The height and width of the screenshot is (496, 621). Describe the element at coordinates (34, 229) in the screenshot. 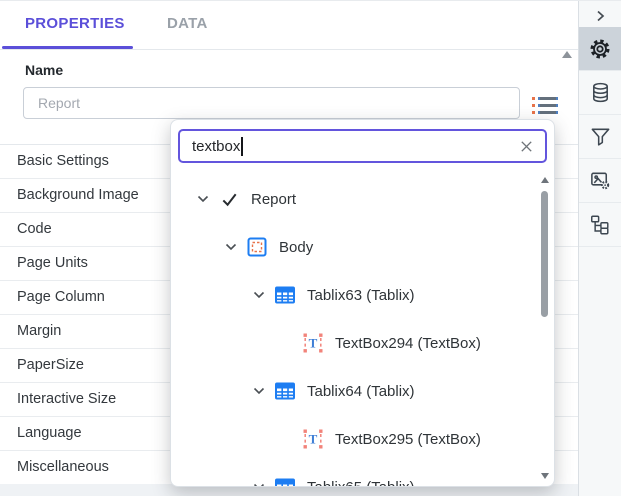

I see `property-row-label: Code` at that location.